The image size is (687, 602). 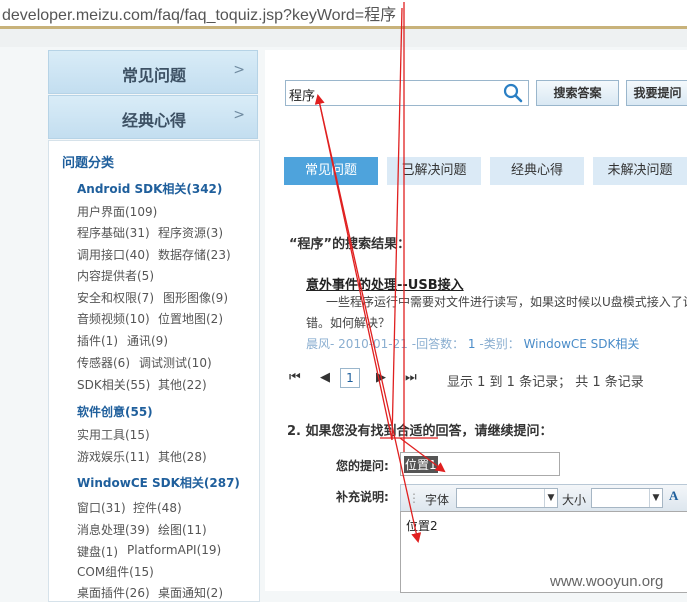 I want to click on tab-unsolved: 未解决问题, so click(x=640, y=171).